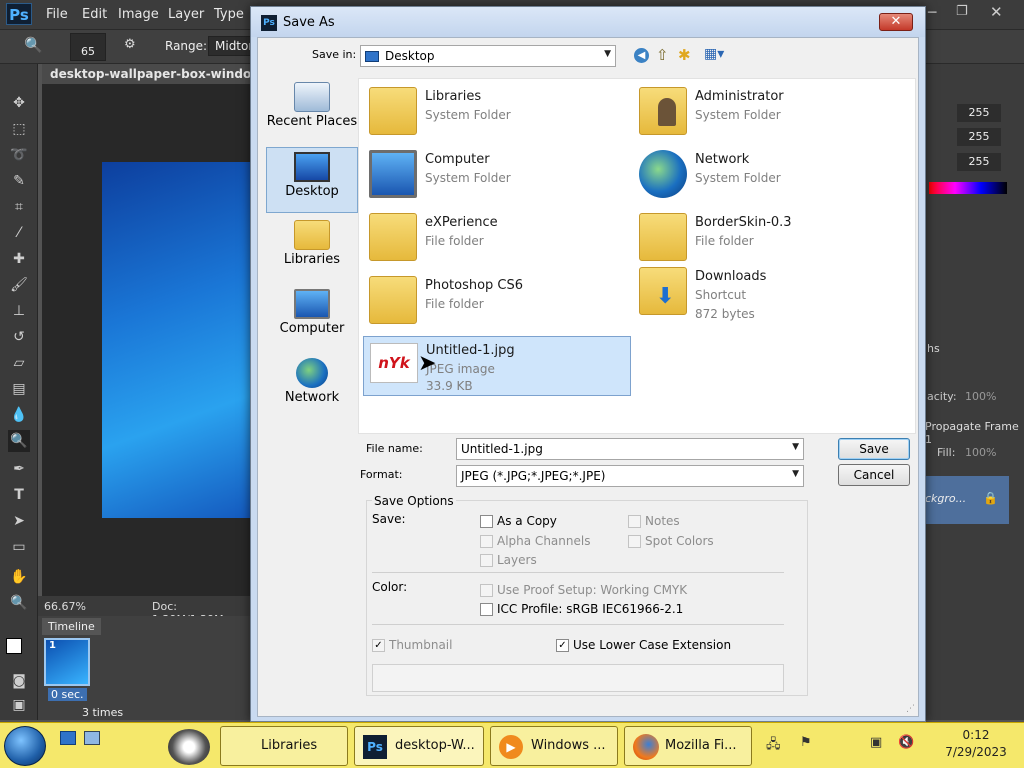 The image size is (1024, 768). Describe the element at coordinates (312, 318) in the screenshot. I see `place-computer: Computer` at that location.